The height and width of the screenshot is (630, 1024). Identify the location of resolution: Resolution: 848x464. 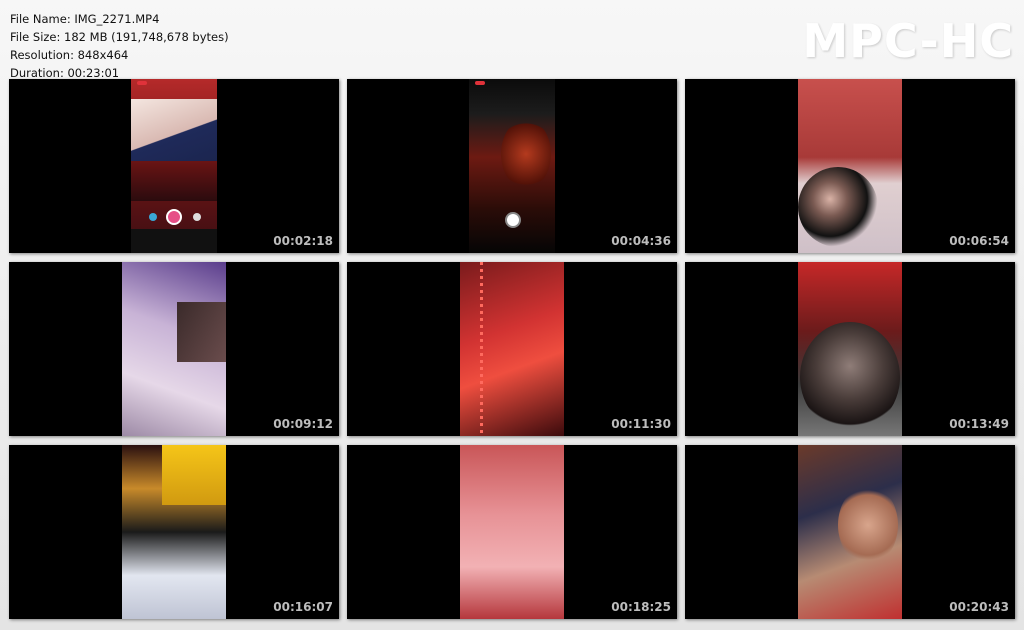
(69, 55).